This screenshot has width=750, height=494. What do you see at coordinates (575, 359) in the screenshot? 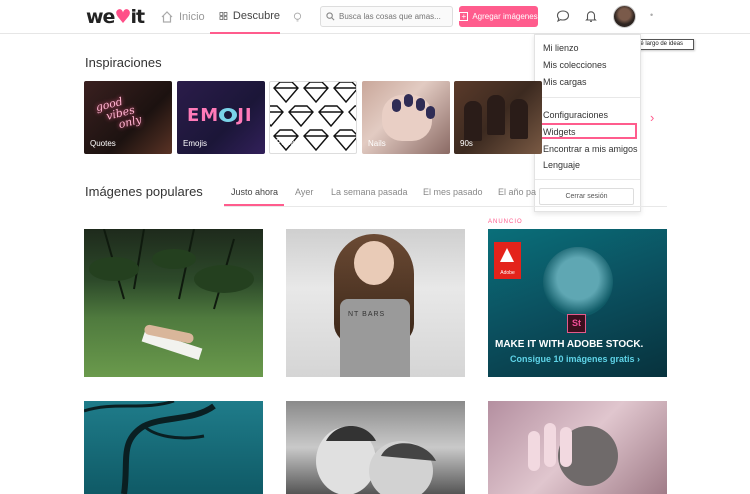
I see `ad-cta-link: Consigue 10 imágenes gratis ›` at bounding box center [575, 359].